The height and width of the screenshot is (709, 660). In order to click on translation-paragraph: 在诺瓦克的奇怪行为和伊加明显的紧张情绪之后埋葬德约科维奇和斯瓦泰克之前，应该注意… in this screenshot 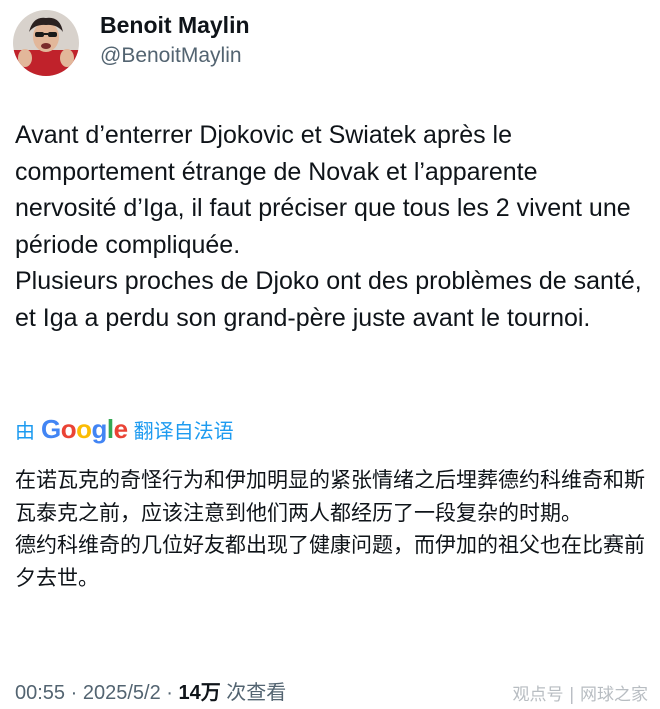, I will do `click(330, 496)`.